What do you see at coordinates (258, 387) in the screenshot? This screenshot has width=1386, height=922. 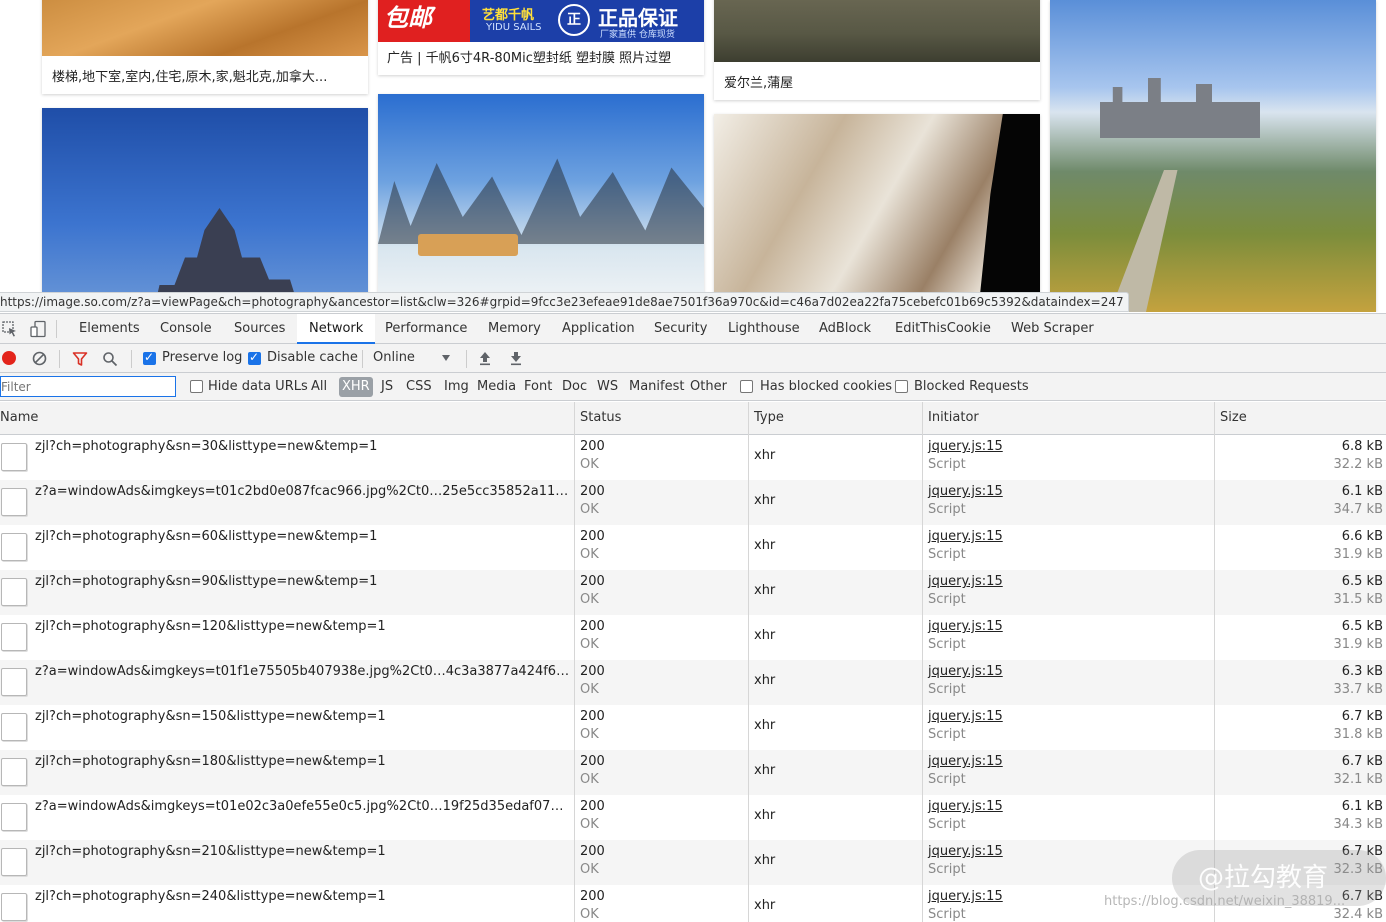 I see `hide-data-urls-label: Hide data URLs` at bounding box center [258, 387].